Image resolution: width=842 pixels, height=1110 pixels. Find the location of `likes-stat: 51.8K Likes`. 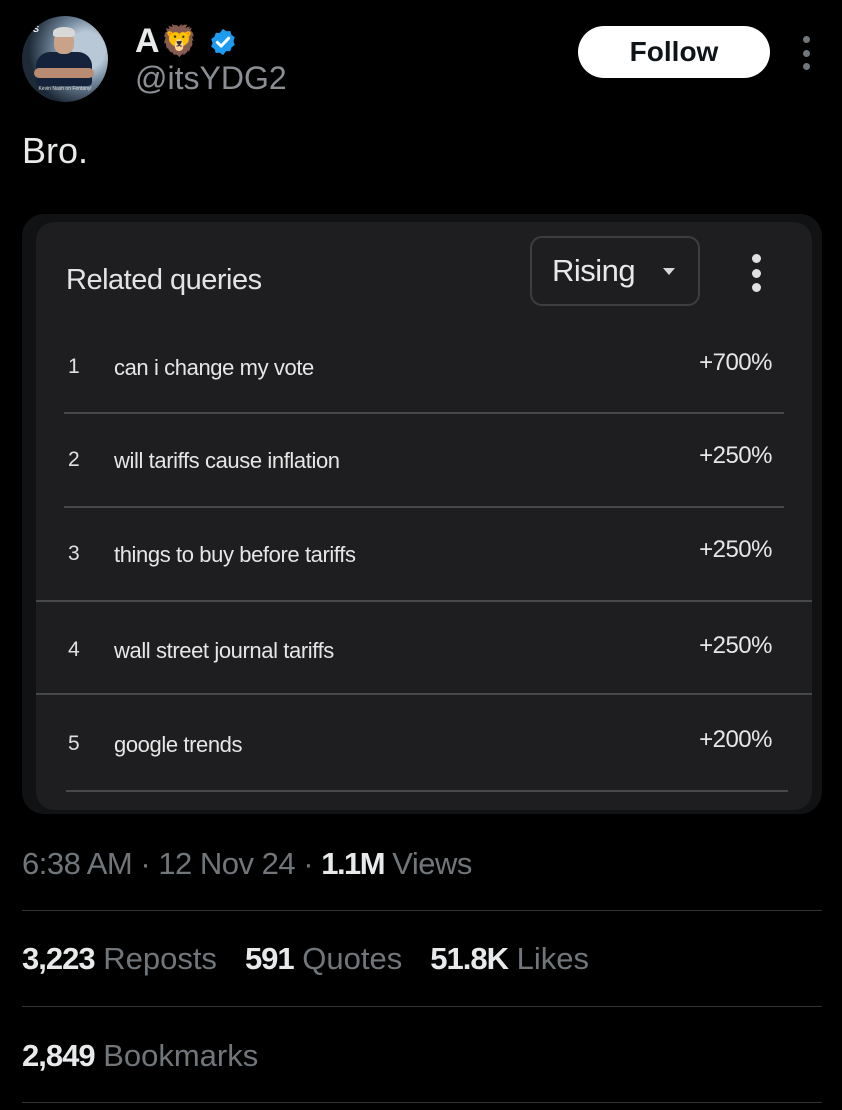

likes-stat: 51.8K Likes is located at coordinates (509, 959).